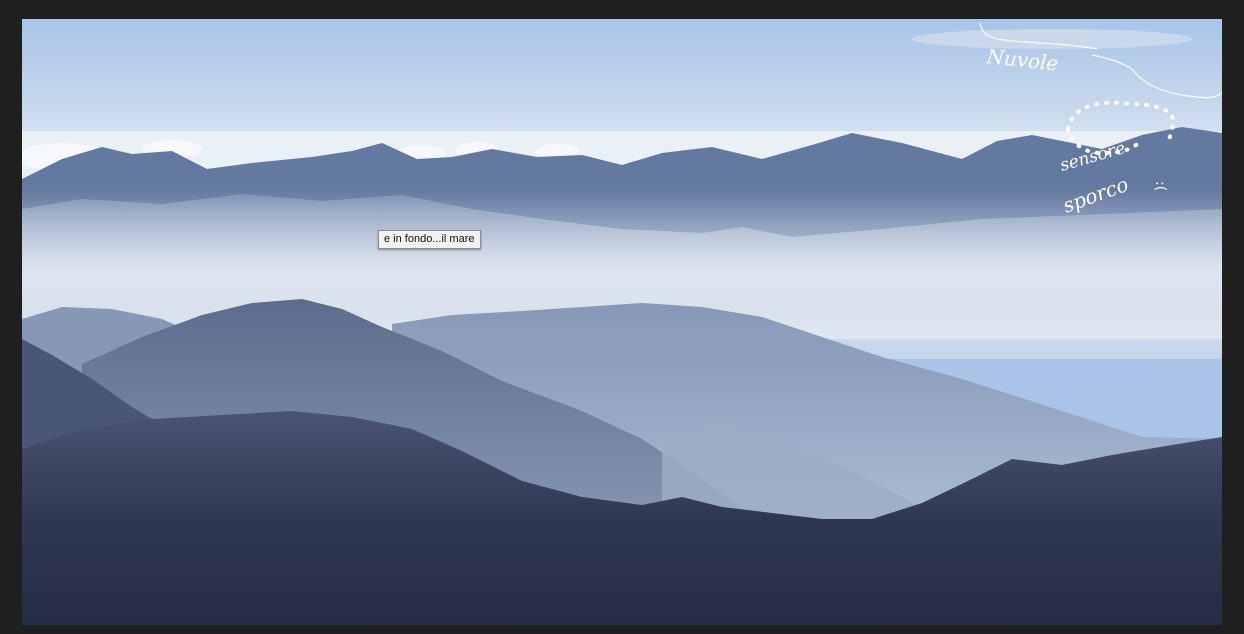 This screenshot has width=1244, height=634. Describe the element at coordinates (1160, 186) in the screenshot. I see `sad-face: :(` at that location.